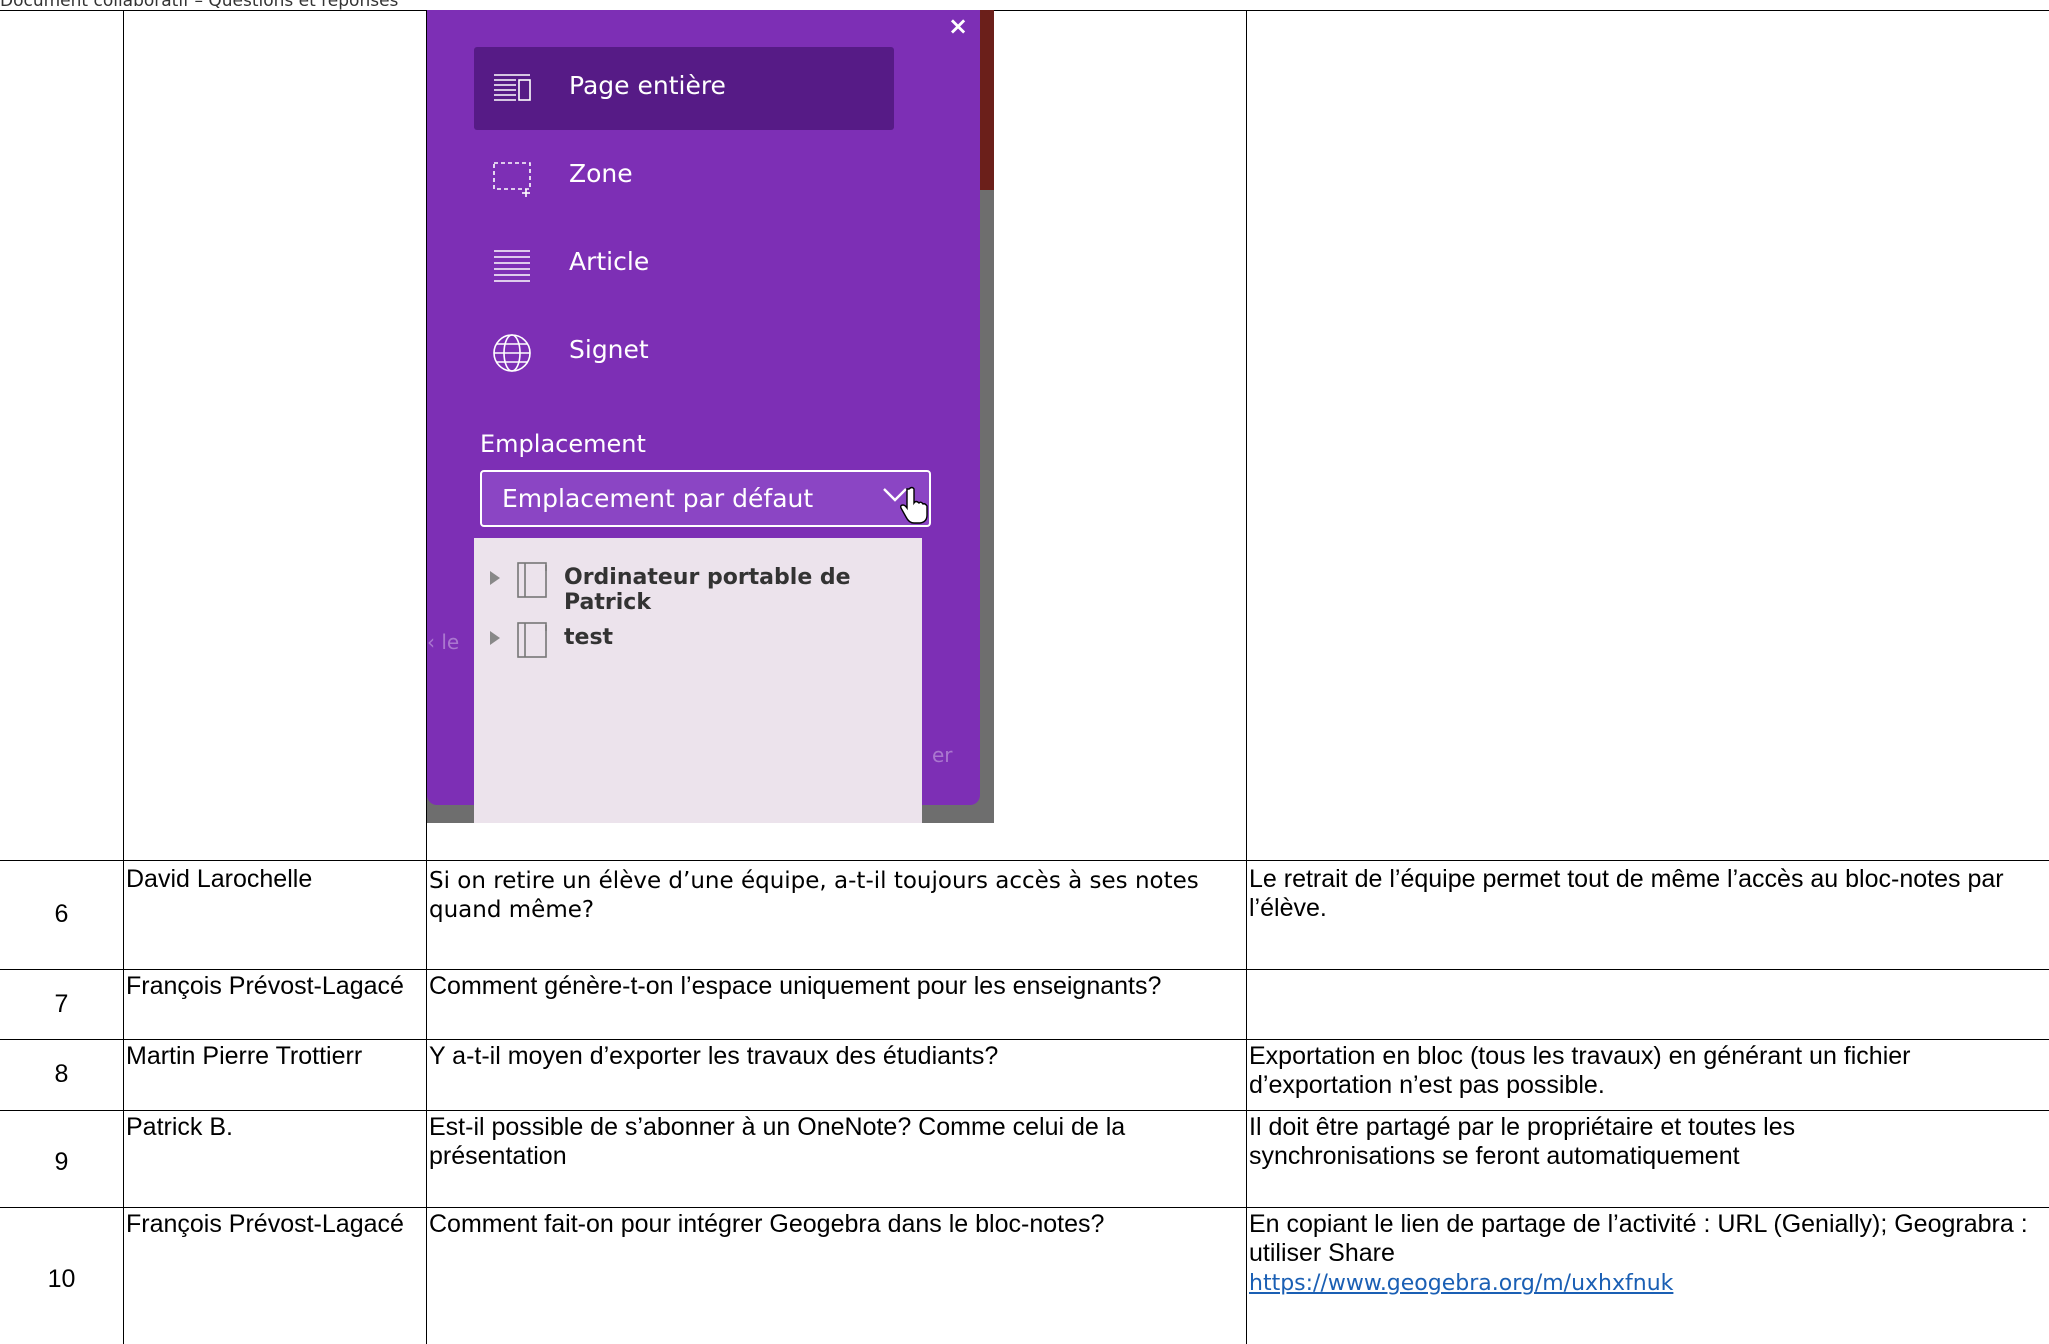  I want to click on notebook-label: Ordinateur portable de Patrick, so click(707, 590).